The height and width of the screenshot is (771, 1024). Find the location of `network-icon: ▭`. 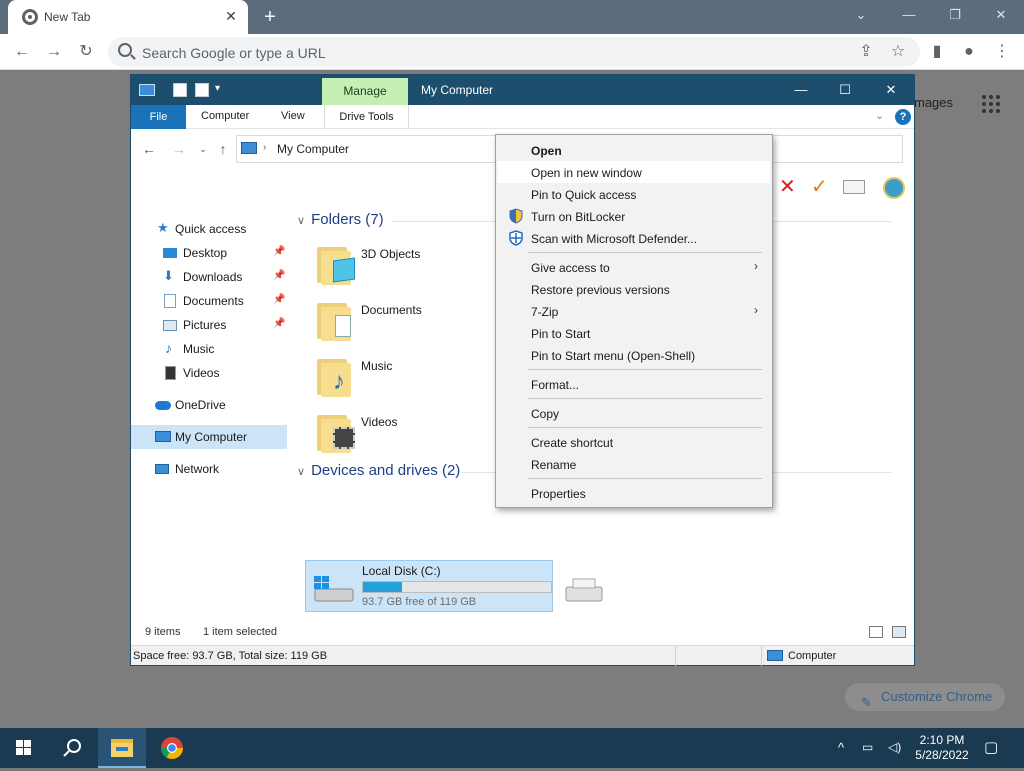

network-icon: ▭ is located at coordinates (867, 747).